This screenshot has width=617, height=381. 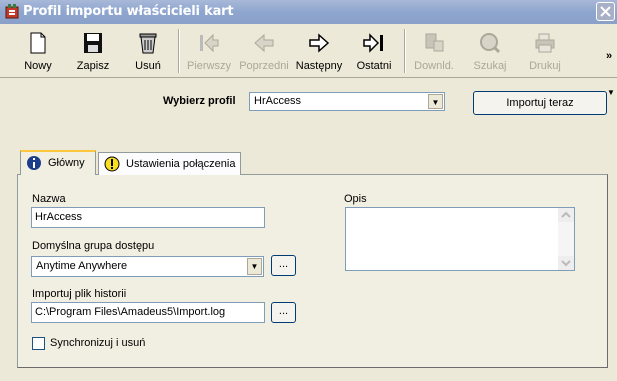 I want to click on save-button: Zapisz, so click(x=93, y=51).